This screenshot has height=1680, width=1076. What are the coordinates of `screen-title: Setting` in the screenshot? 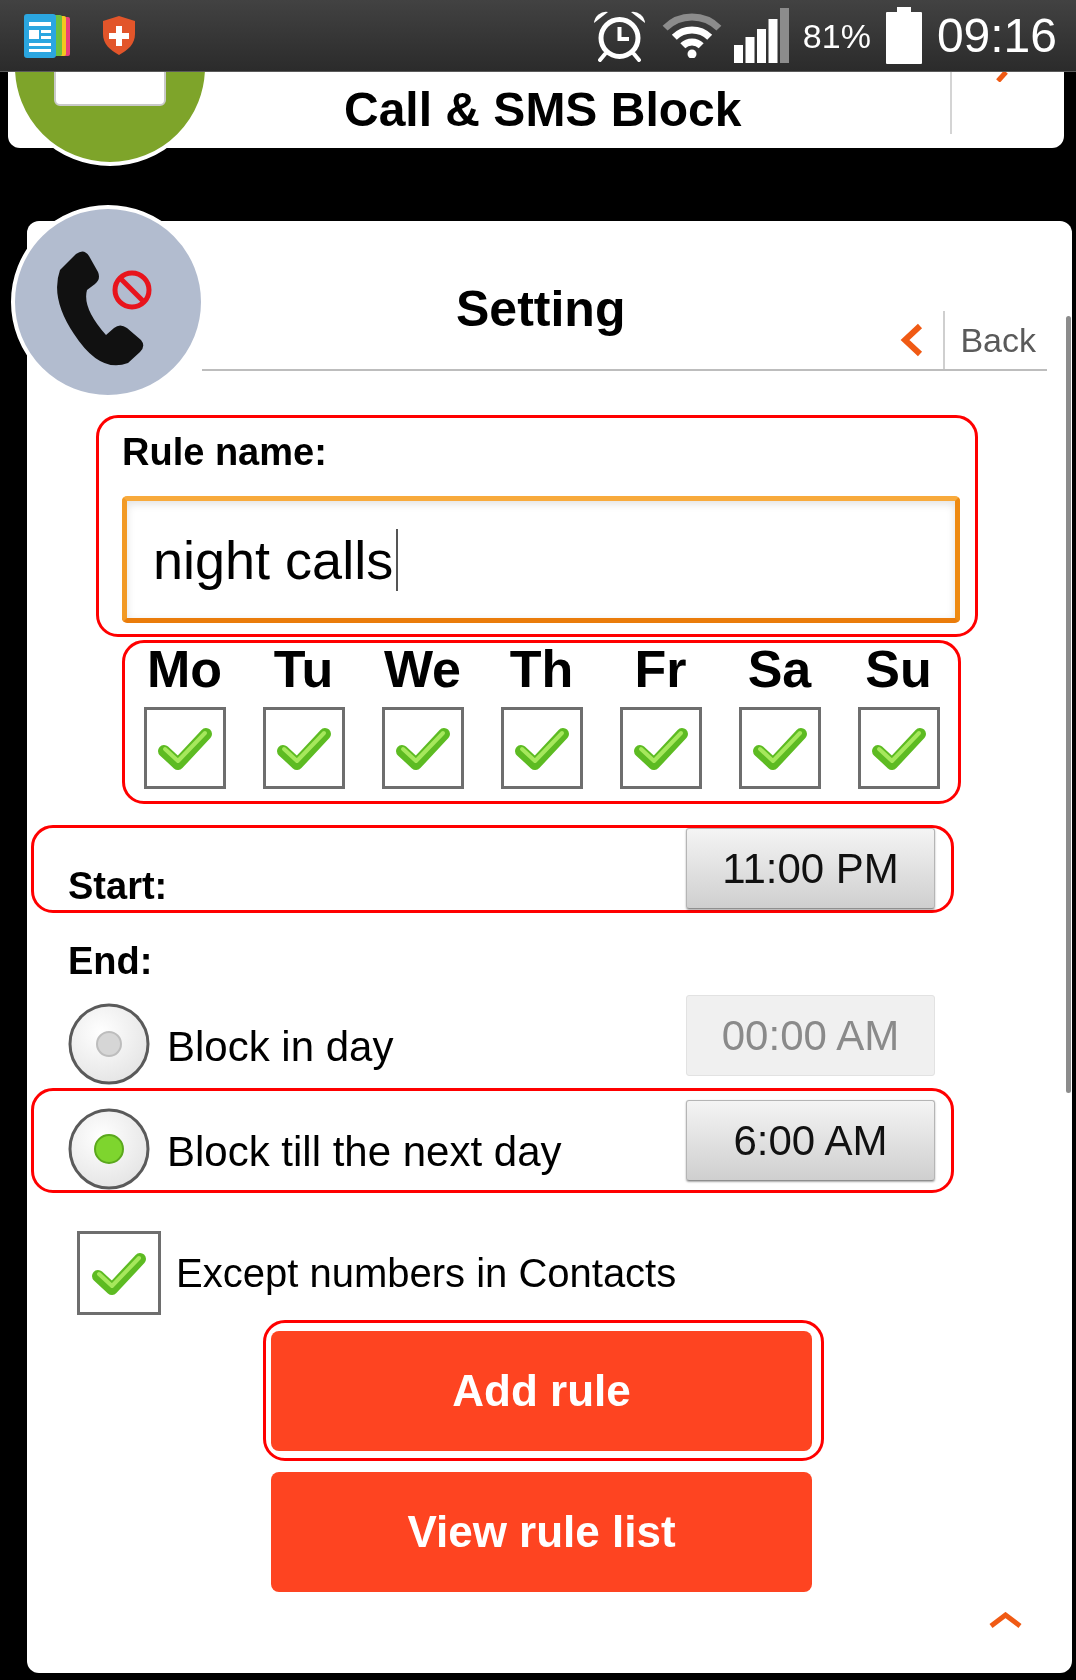 It's located at (541, 309).